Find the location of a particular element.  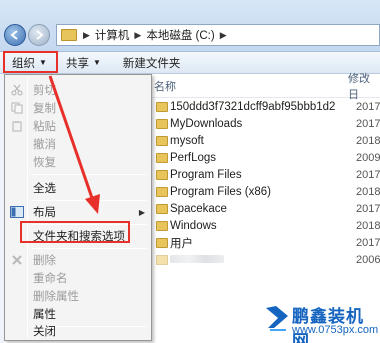

file-name: 用户 is located at coordinates (181, 243).